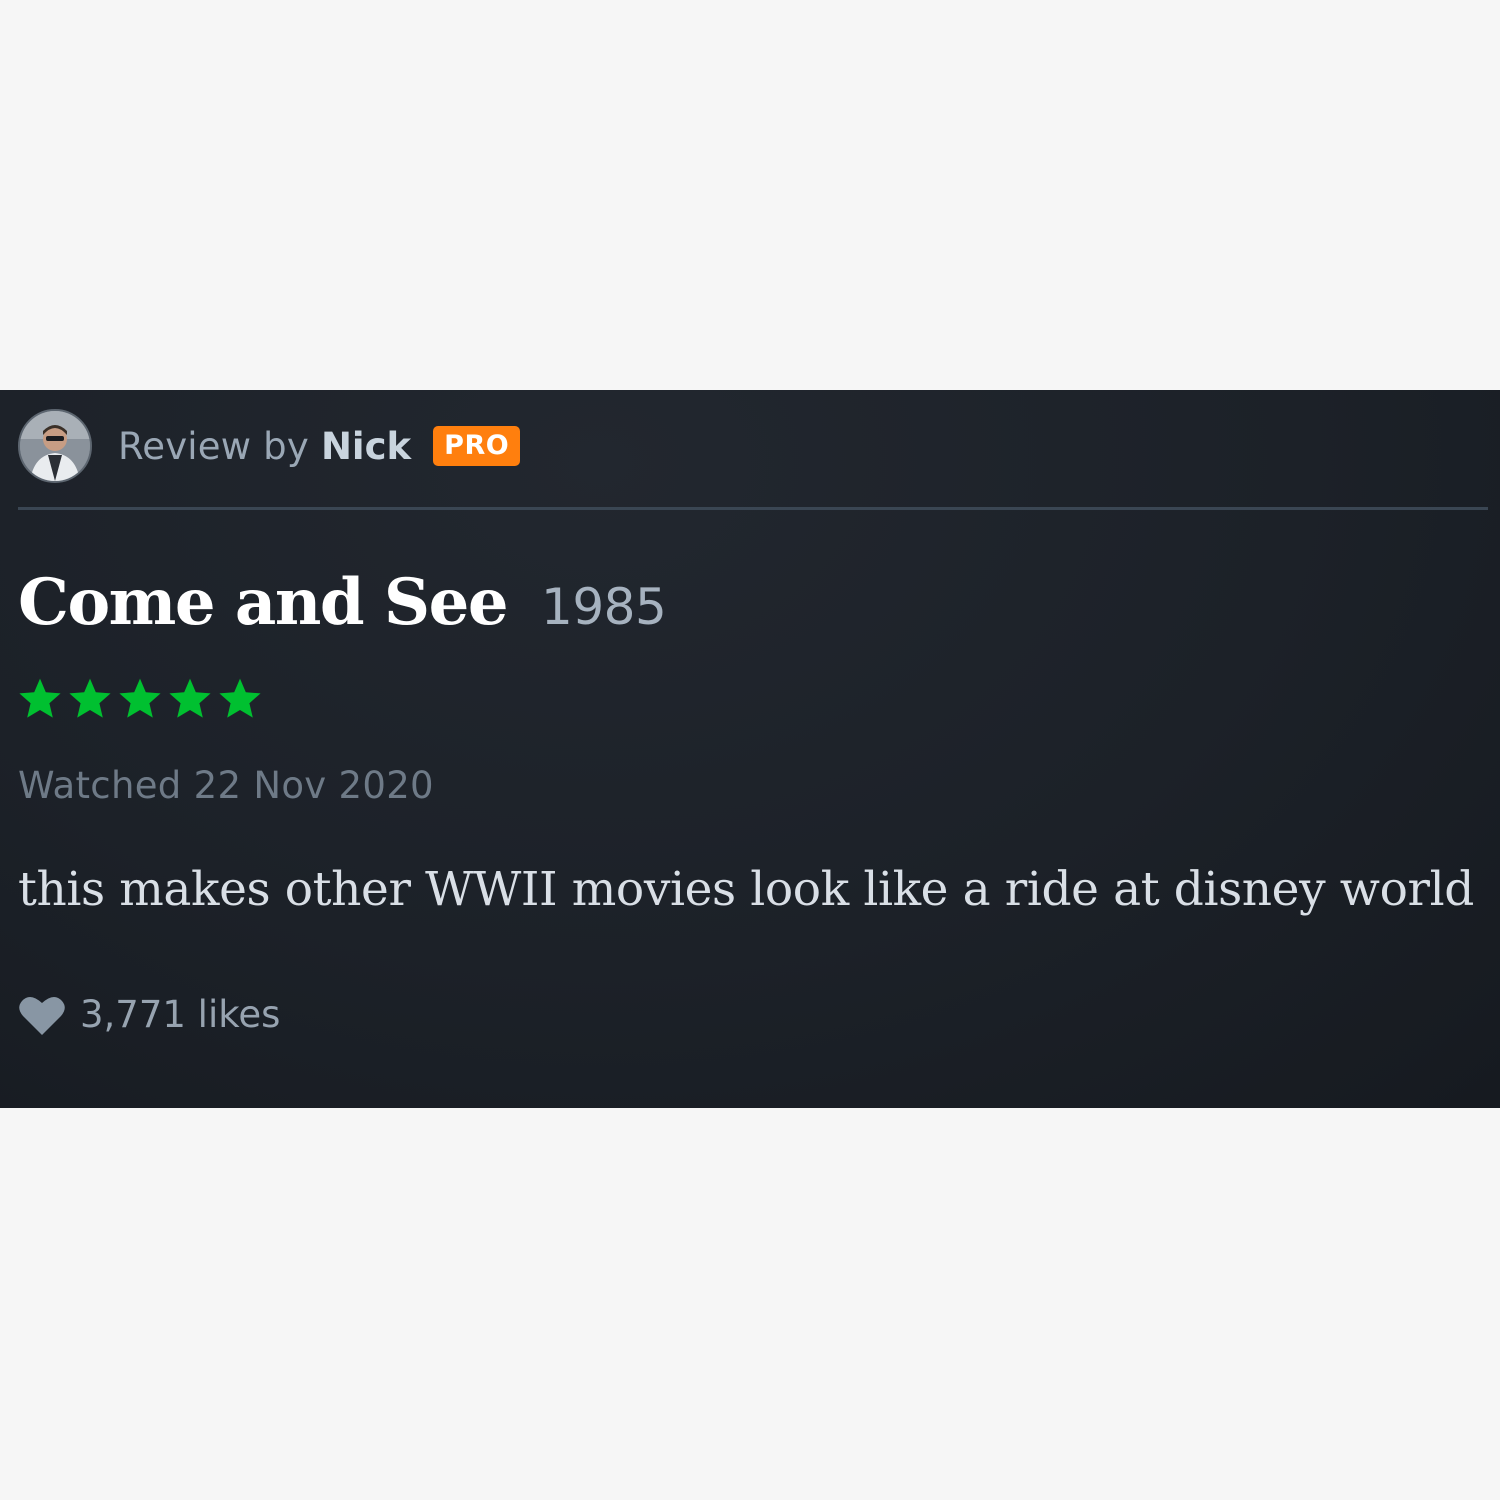 The image size is (1500, 1500). I want to click on likes-row: 3,771 likes, so click(149, 1014).